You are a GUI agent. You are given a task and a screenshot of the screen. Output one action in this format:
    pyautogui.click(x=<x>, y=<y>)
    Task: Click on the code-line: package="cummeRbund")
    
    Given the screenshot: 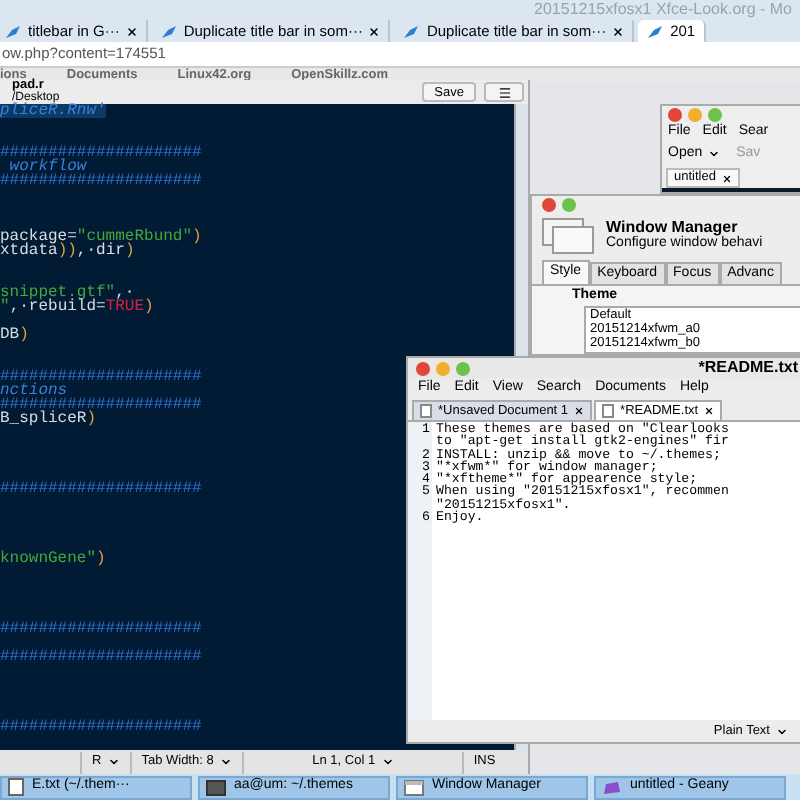 What is the action you would take?
    pyautogui.click(x=101, y=237)
    